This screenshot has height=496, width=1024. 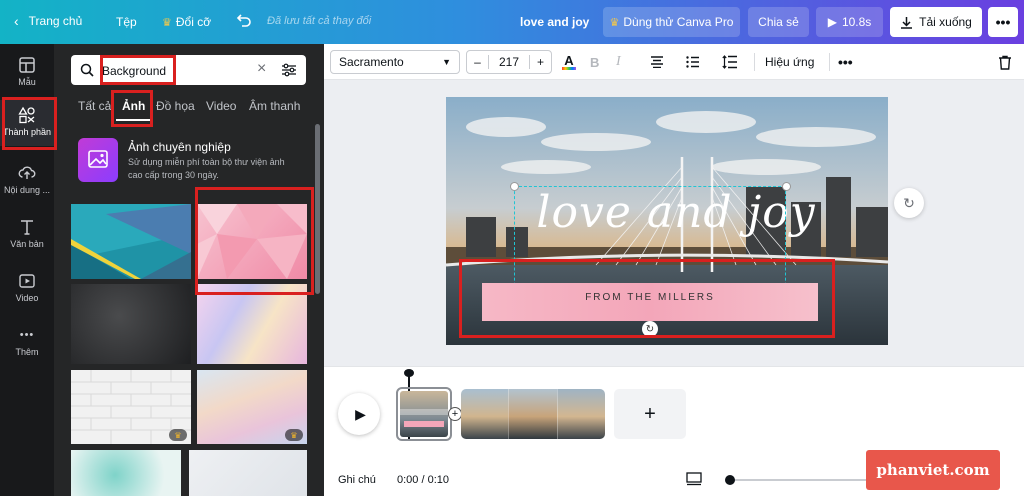 I want to click on panel-scrollbar, so click(x=317, y=209).